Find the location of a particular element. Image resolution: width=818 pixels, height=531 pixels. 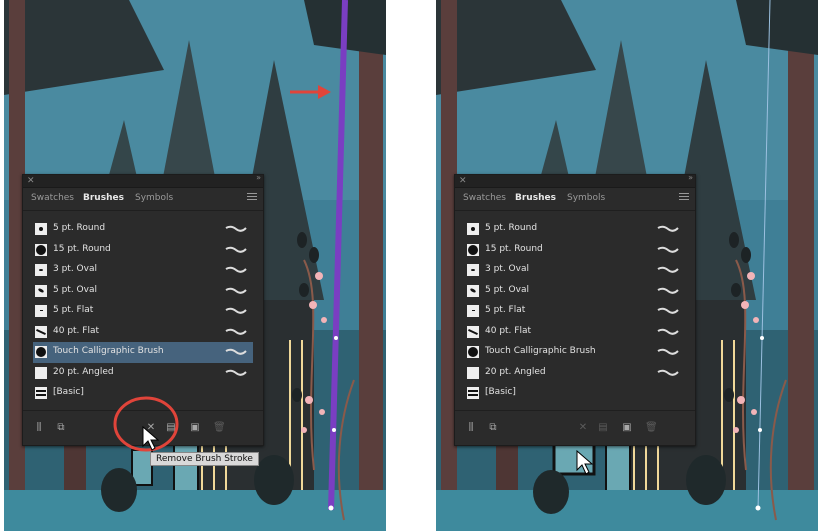

remove-brush-stroke-icon: ✕ is located at coordinates (583, 428).